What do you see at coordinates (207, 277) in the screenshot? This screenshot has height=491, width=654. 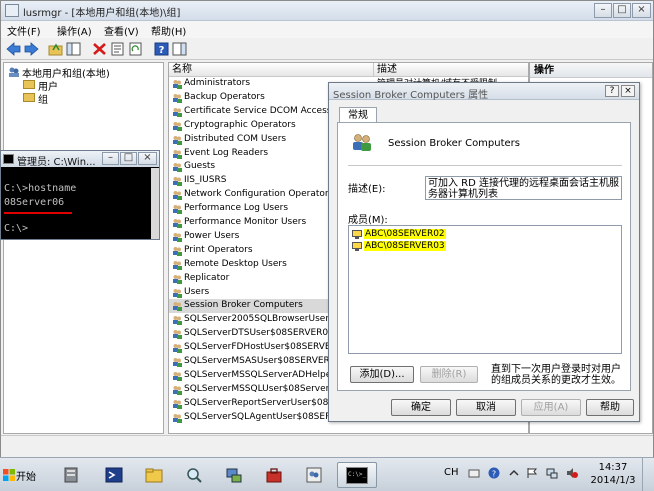 I see `list-item-label: Replicator` at bounding box center [207, 277].